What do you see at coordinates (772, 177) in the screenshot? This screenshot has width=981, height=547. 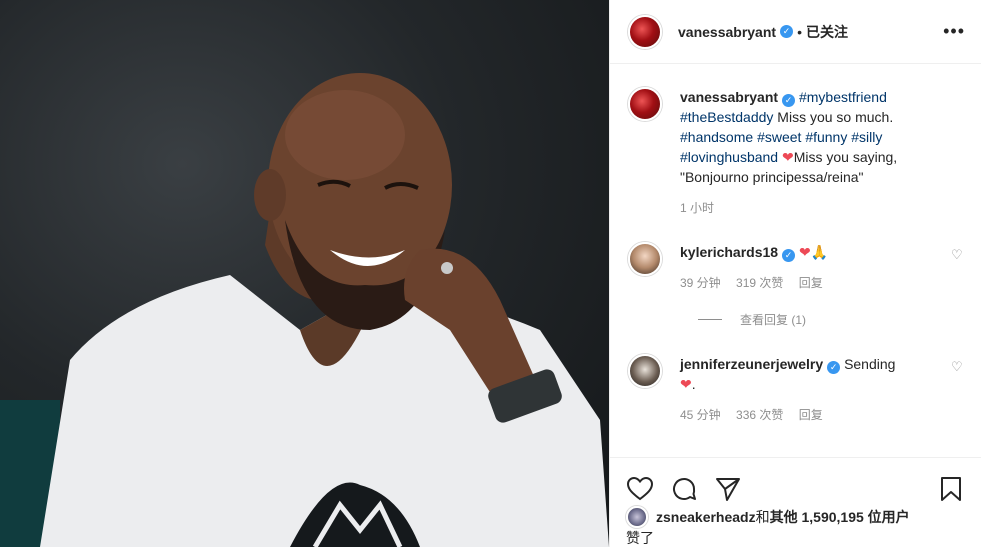 I see `caption-text-part: "Bonjourno principessa/reina"` at bounding box center [772, 177].